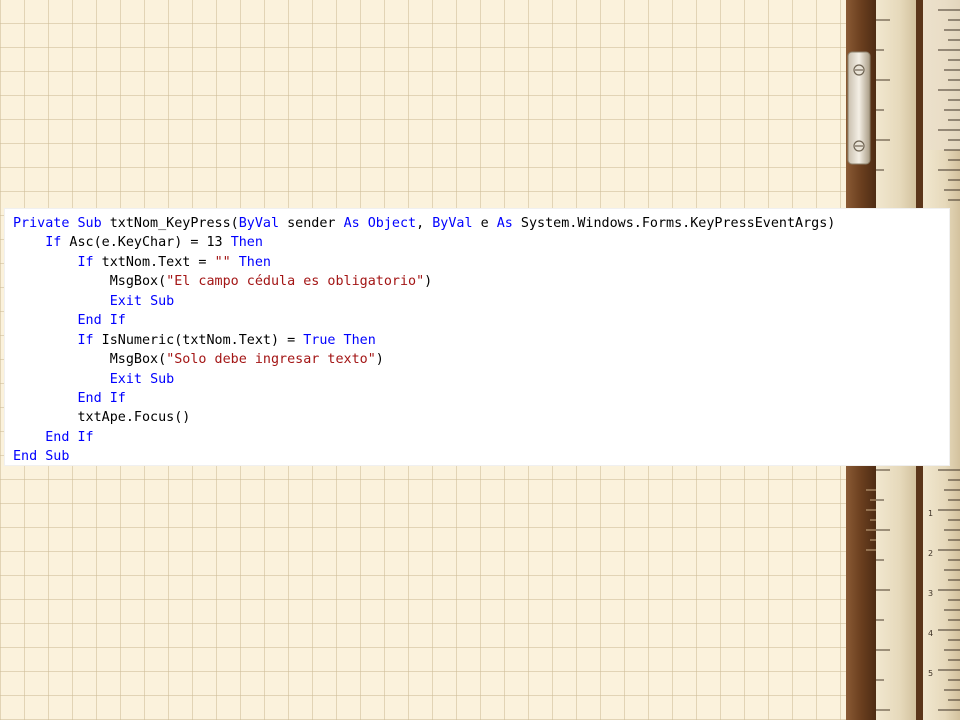 The width and height of the screenshot is (960, 720). What do you see at coordinates (222, 262) in the screenshot?
I see `code-string: ""` at bounding box center [222, 262].